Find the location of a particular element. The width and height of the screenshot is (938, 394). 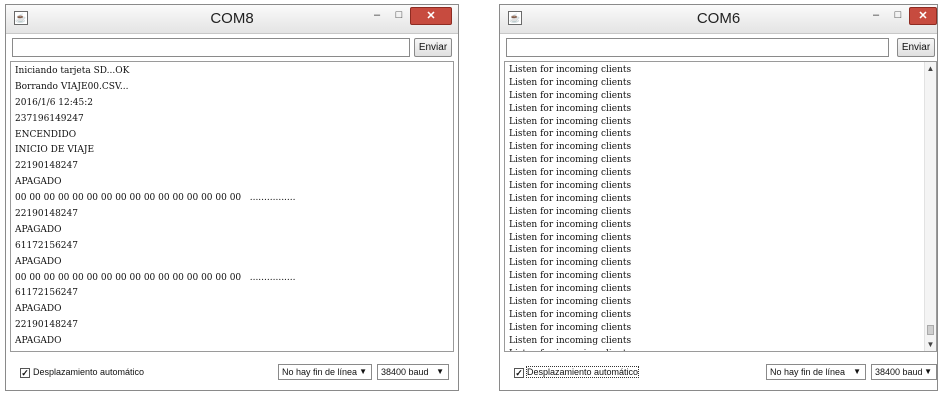

title-bar: ☕ COM8 – □ ✕ is located at coordinates (232, 19).